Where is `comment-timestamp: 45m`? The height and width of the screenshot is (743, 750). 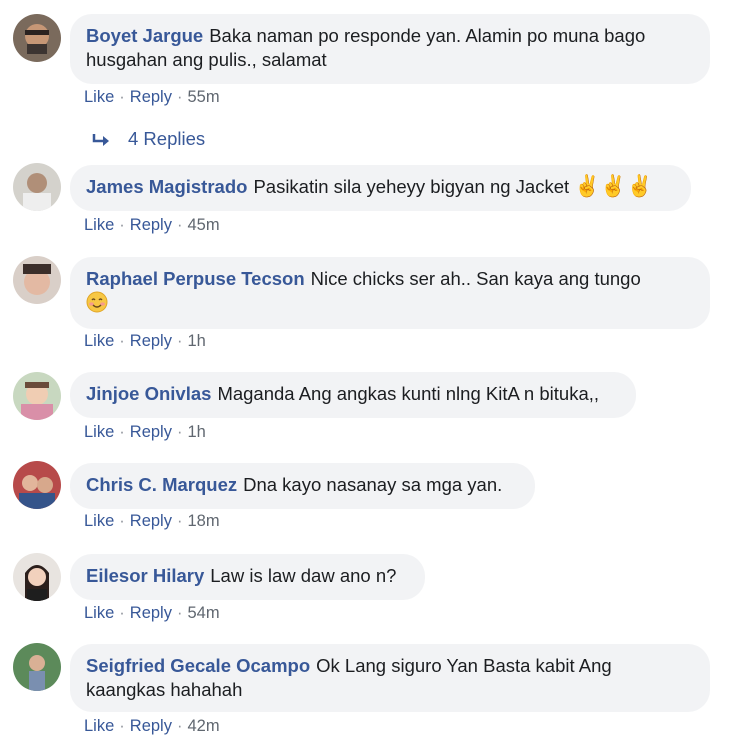
comment-timestamp: 45m is located at coordinates (203, 225).